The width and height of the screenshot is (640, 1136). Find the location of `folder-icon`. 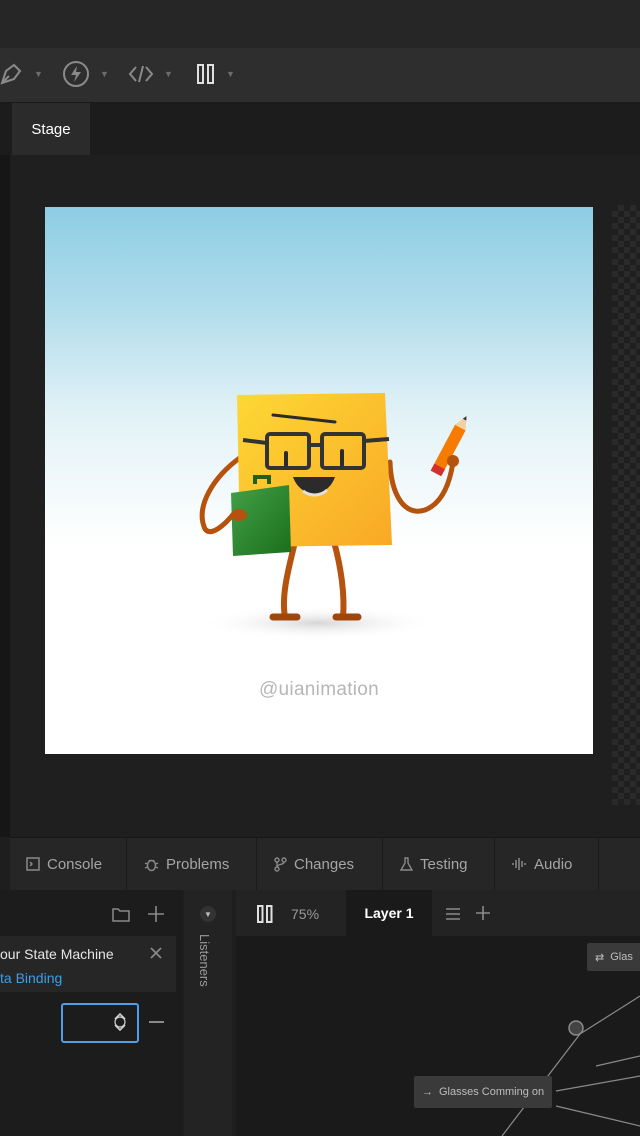

folder-icon is located at coordinates (121, 915).